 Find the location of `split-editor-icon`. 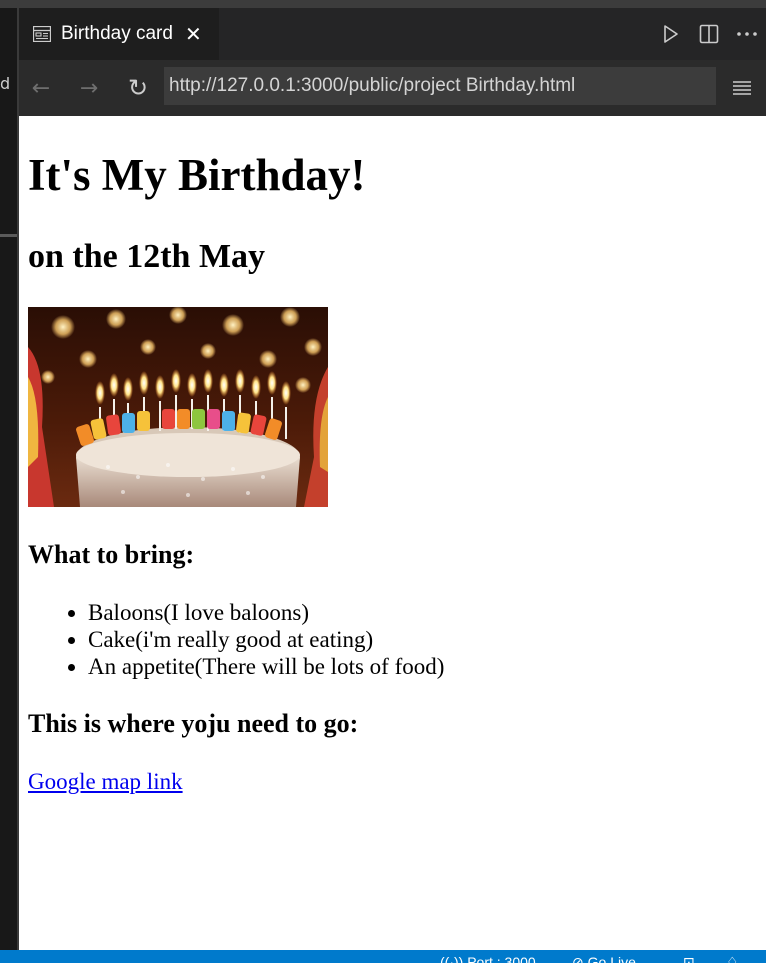

split-editor-icon is located at coordinates (709, 34).